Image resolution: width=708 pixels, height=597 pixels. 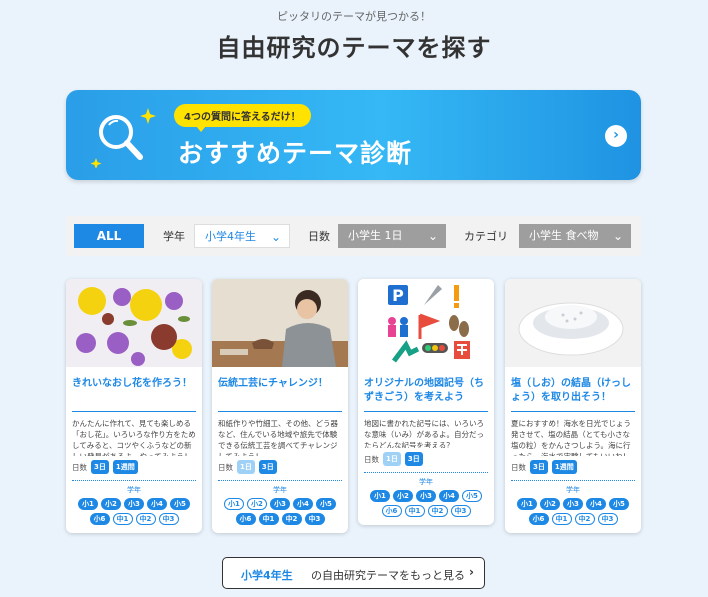 What do you see at coordinates (109, 236) in the screenshot?
I see `all-filter-button: ALL` at bounding box center [109, 236].